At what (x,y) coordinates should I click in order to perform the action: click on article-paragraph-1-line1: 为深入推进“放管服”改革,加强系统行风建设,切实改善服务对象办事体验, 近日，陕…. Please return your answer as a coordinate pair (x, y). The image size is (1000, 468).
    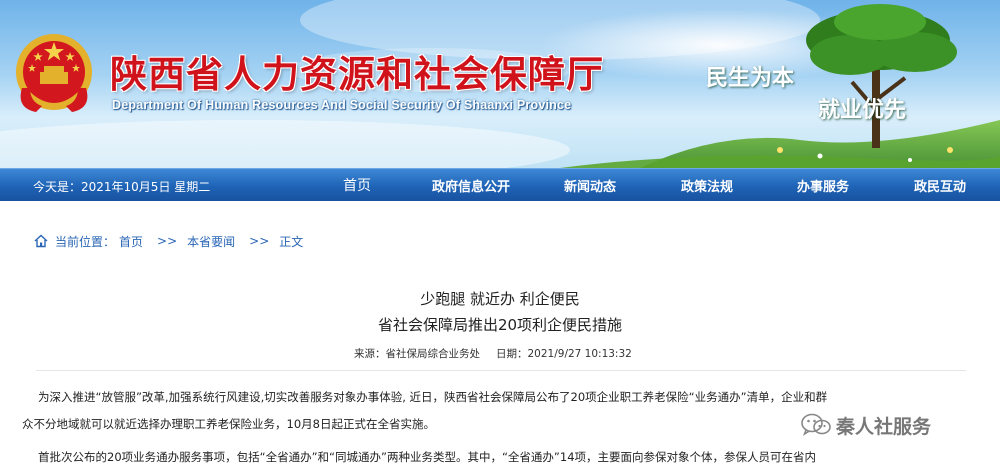
    Looking at the image, I should click on (433, 397).